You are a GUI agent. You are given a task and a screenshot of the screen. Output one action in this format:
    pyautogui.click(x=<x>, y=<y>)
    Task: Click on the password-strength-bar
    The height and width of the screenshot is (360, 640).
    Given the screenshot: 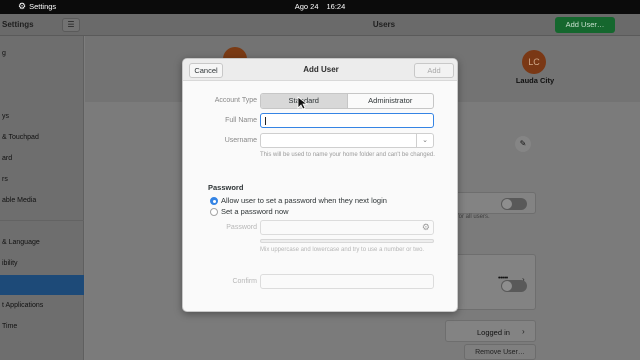 What is the action you would take?
    pyautogui.click(x=347, y=241)
    